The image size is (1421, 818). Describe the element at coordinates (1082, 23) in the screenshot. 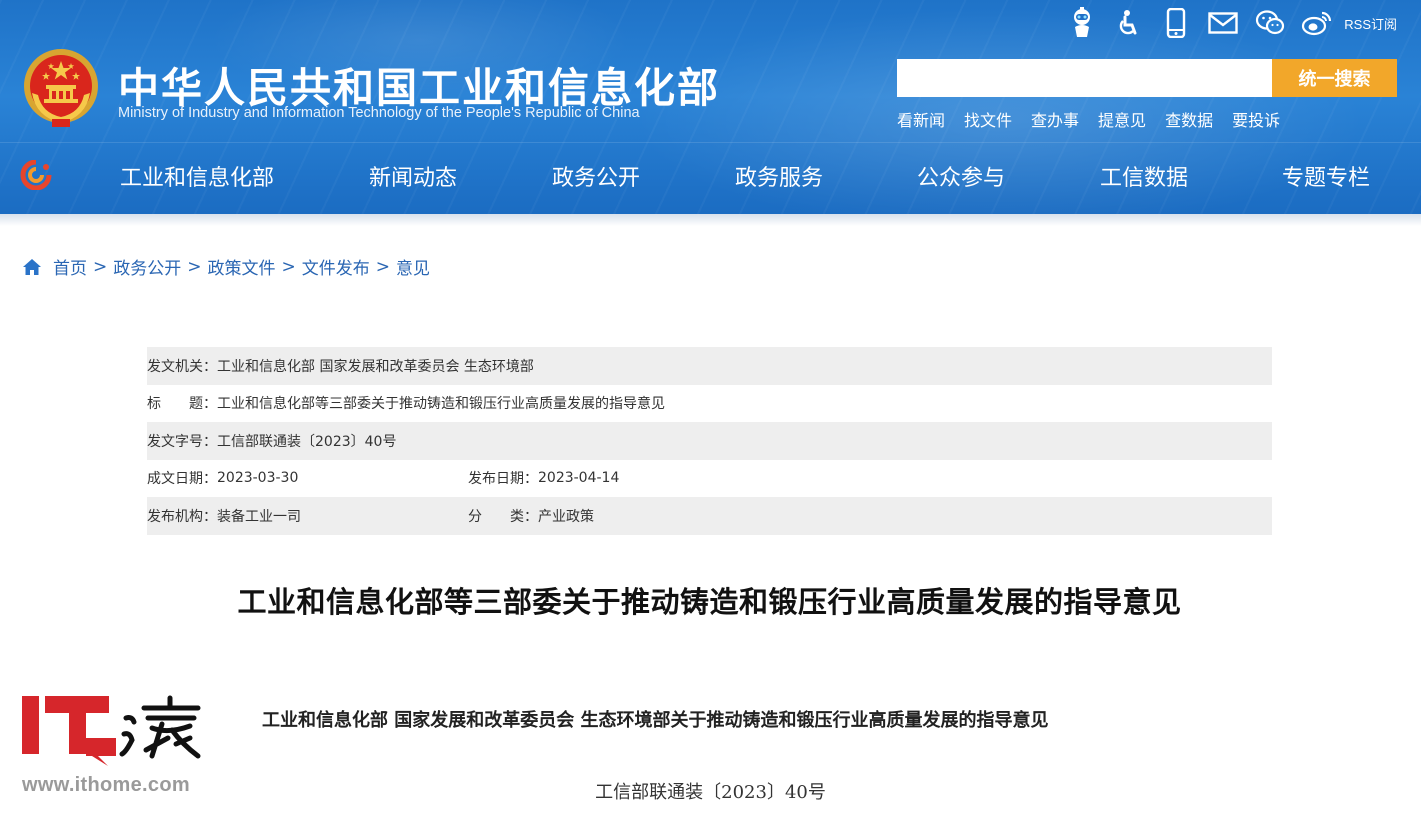

I see `robot-assistant-icon` at that location.